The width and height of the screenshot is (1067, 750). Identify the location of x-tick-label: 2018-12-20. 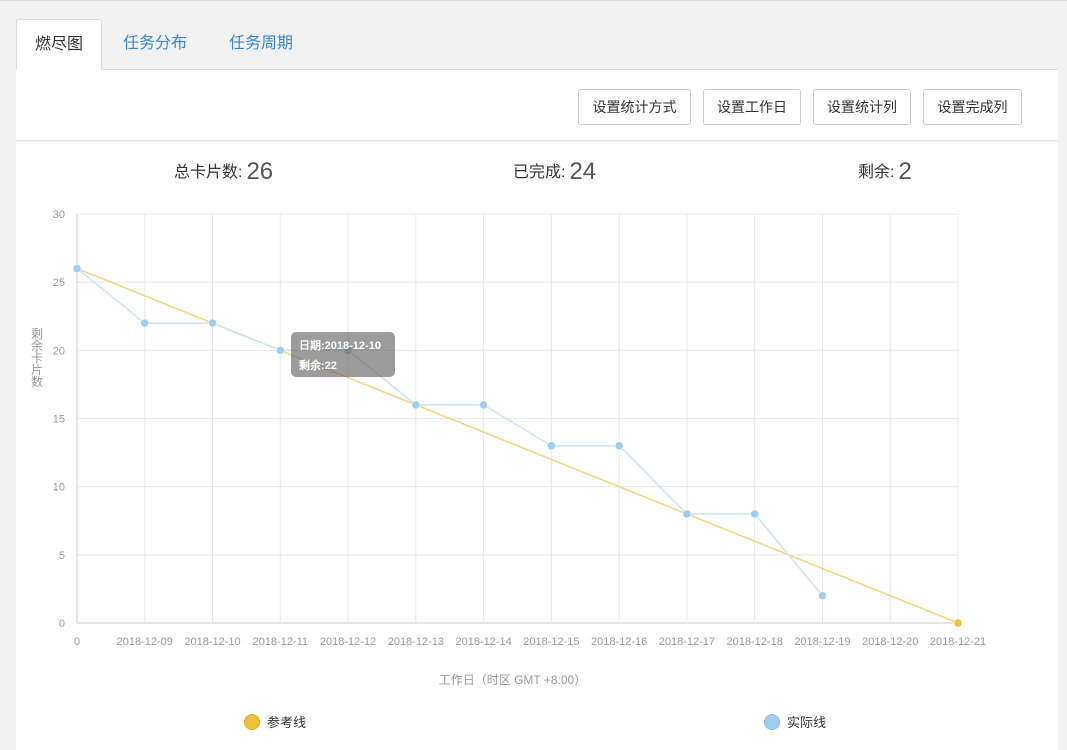
(890, 642).